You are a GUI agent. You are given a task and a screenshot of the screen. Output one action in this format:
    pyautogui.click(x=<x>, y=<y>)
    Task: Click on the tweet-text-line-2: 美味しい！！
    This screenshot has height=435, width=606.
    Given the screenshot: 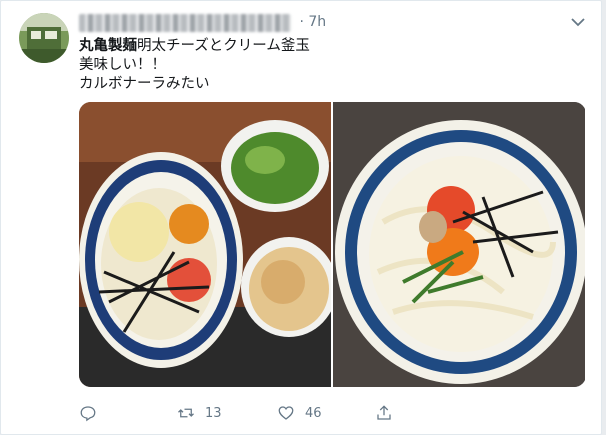 What is the action you would take?
    pyautogui.click(x=122, y=65)
    